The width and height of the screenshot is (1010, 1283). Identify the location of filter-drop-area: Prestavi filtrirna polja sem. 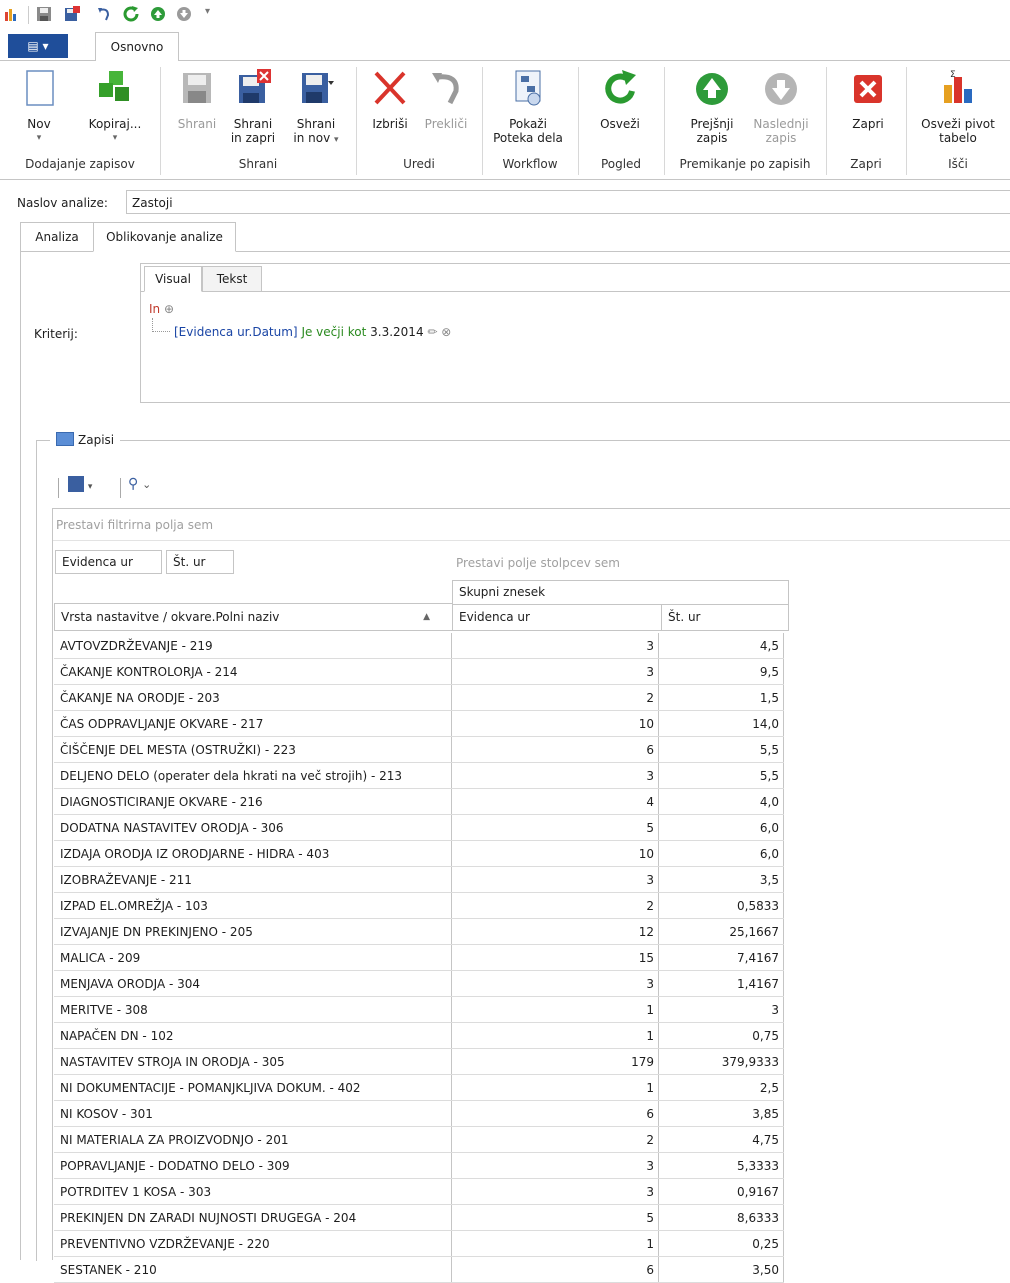
(134, 525).